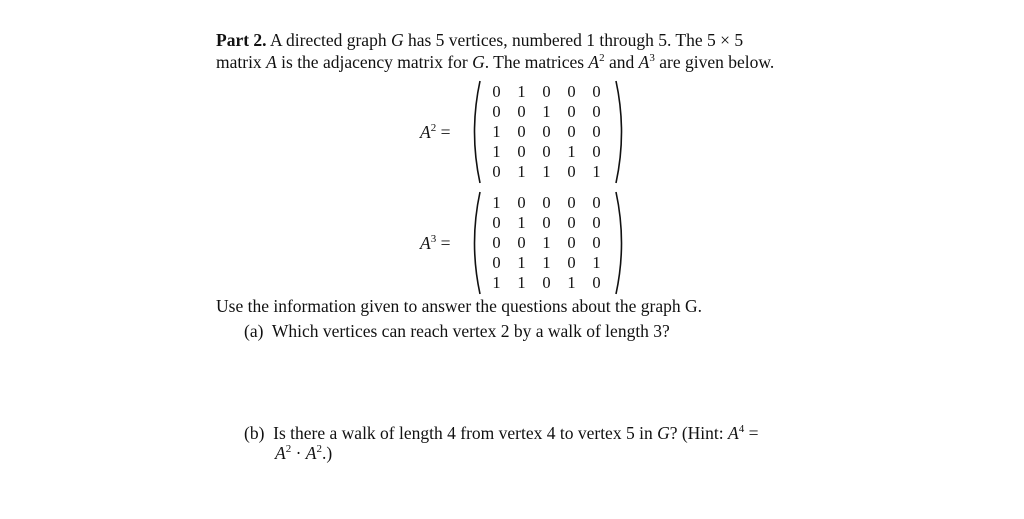 The image size is (1024, 519). I want to click on matrix-grid: 0100000100100001001001101, so click(546, 132).